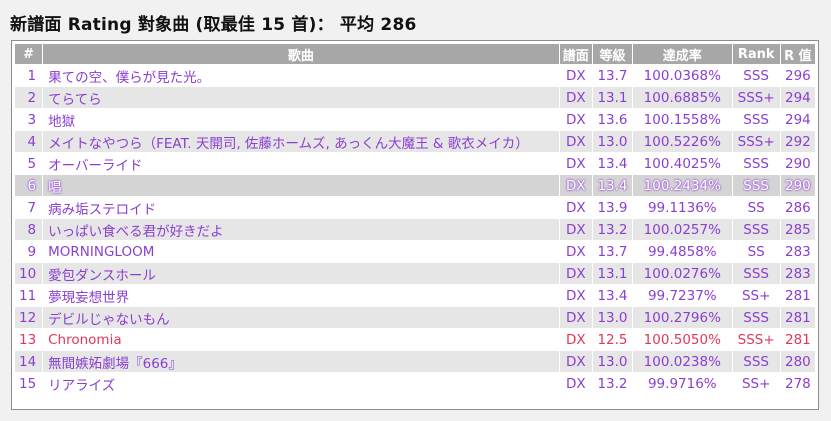  What do you see at coordinates (612, 119) in the screenshot?
I see `level: 13.6` at bounding box center [612, 119].